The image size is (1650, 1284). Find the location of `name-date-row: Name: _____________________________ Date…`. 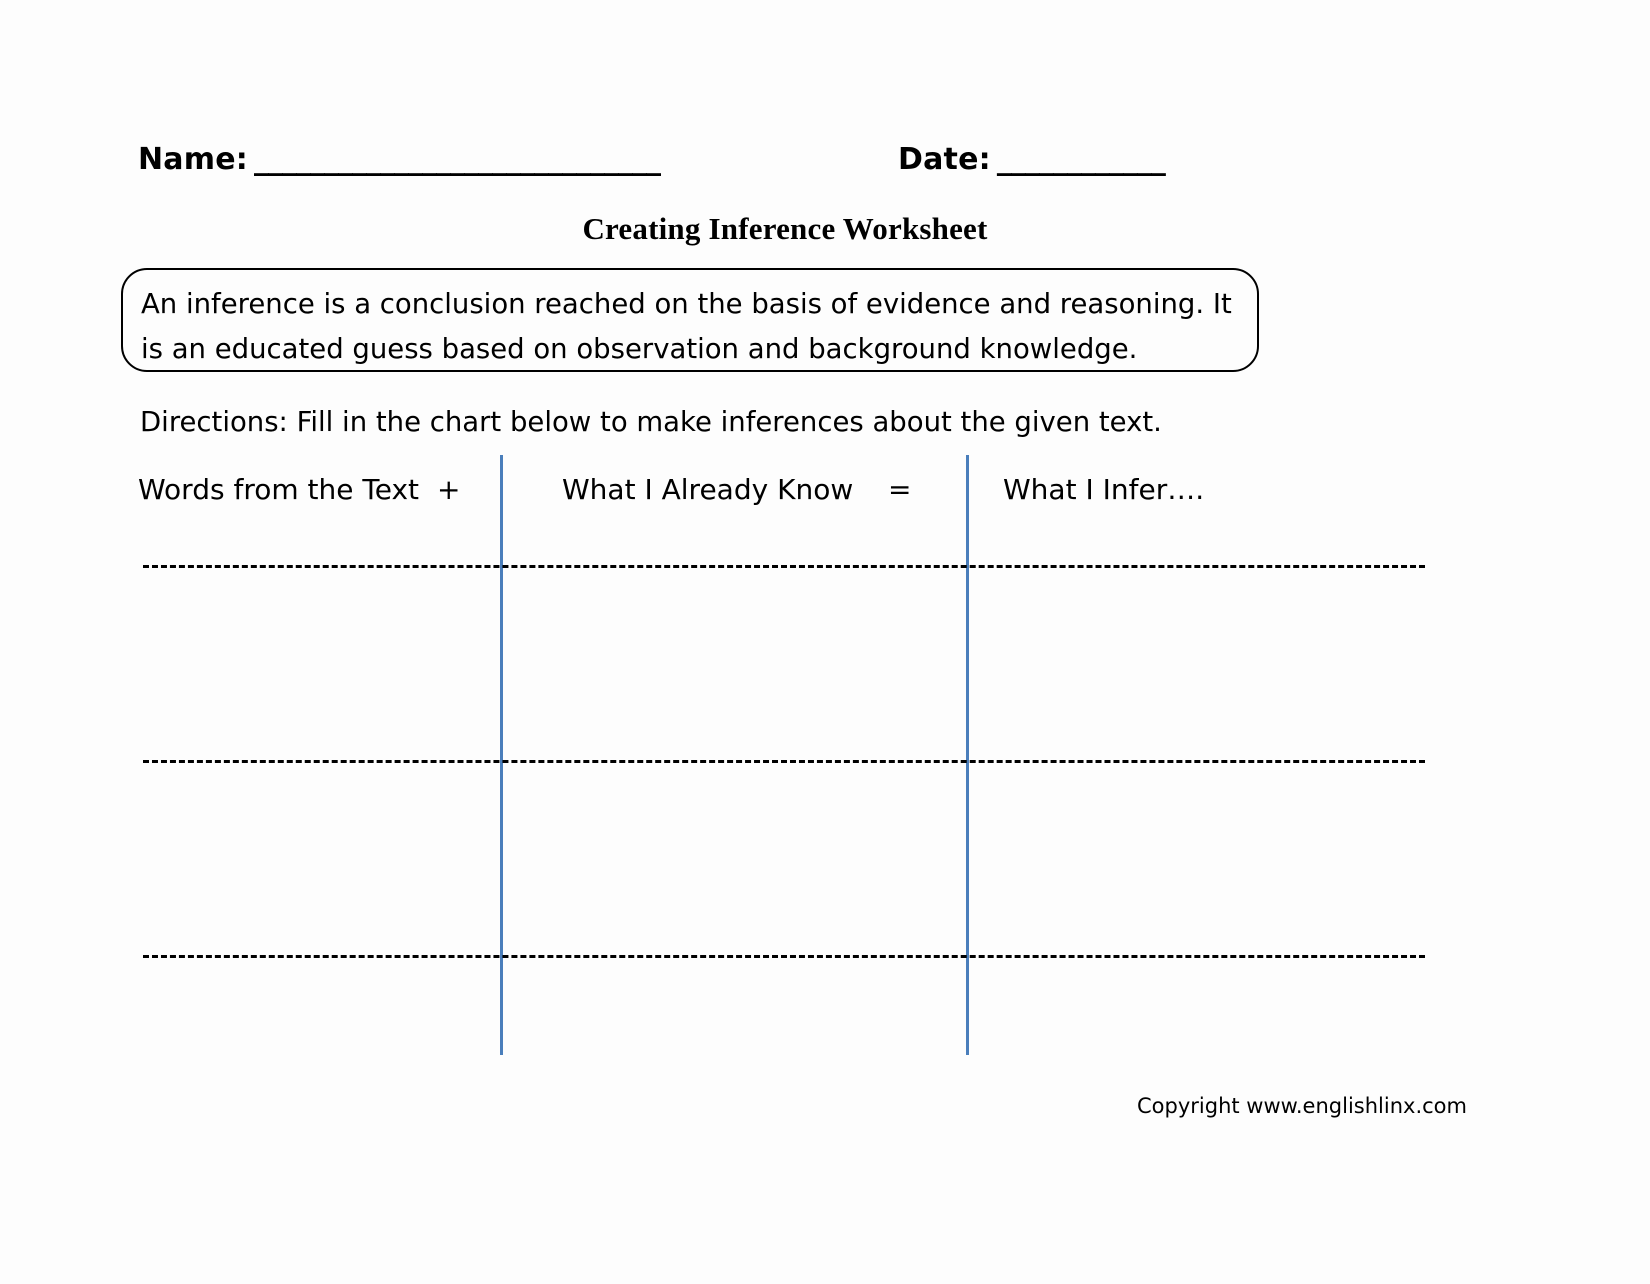

name-date-row: Name: _____________________________ Date… is located at coordinates (798, 166).